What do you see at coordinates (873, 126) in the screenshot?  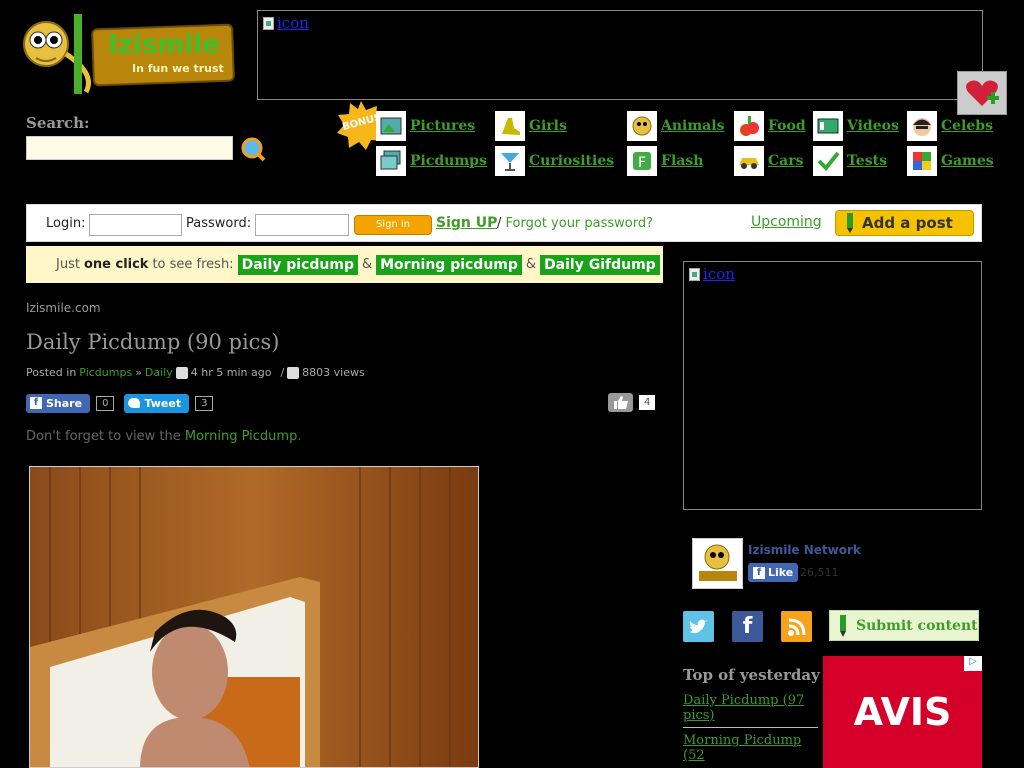 I see `category-videos-link: Videos` at bounding box center [873, 126].